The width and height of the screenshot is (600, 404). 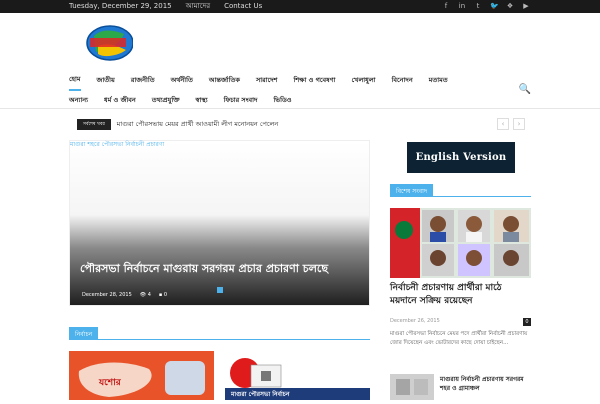 What do you see at coordinates (412, 190) in the screenshot?
I see `sidebar-header: বিশেষ সংবাদ` at bounding box center [412, 190].